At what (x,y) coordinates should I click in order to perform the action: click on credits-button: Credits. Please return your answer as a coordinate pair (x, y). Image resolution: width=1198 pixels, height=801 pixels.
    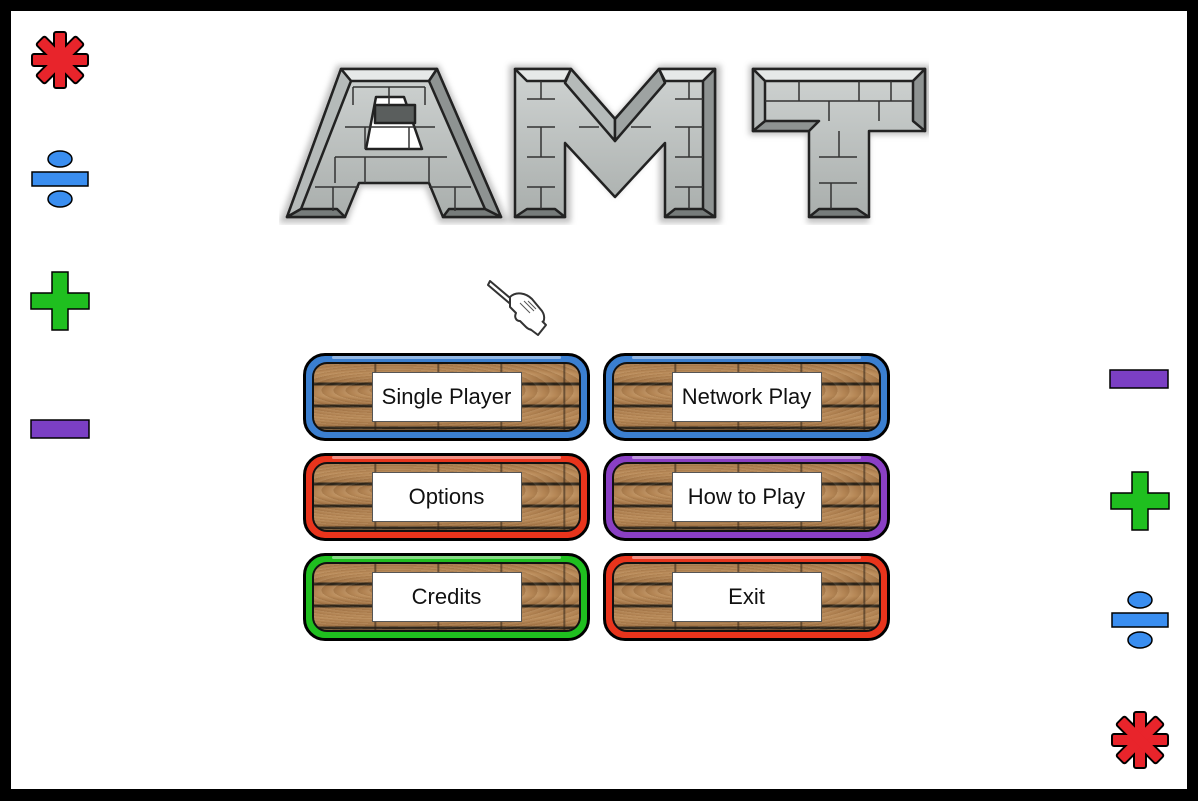
    Looking at the image, I should click on (446, 597).